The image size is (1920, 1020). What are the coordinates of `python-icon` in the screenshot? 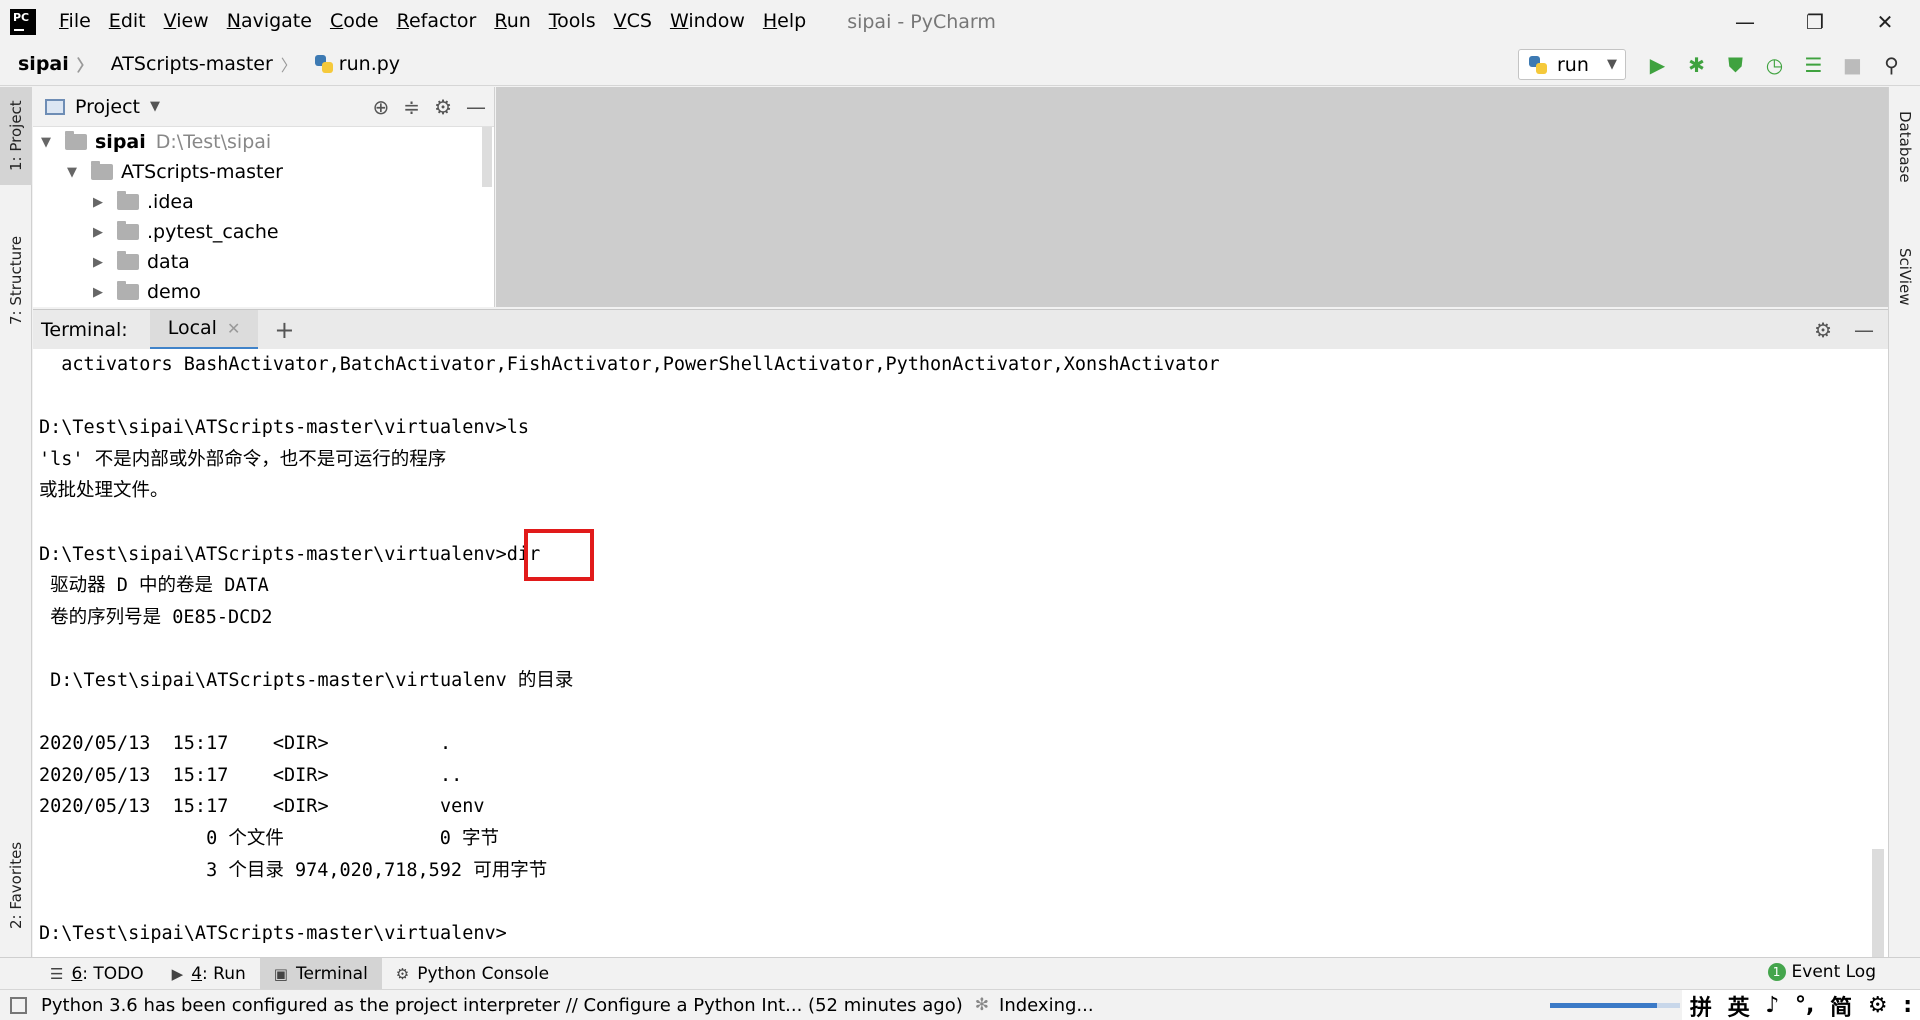 It's located at (1538, 64).